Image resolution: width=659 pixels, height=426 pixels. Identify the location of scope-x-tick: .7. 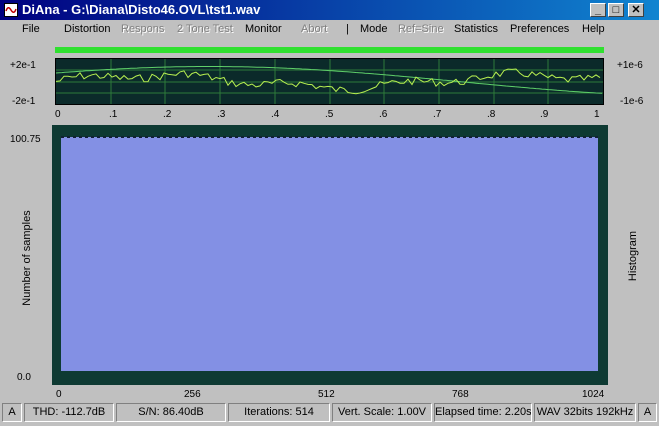
(437, 114).